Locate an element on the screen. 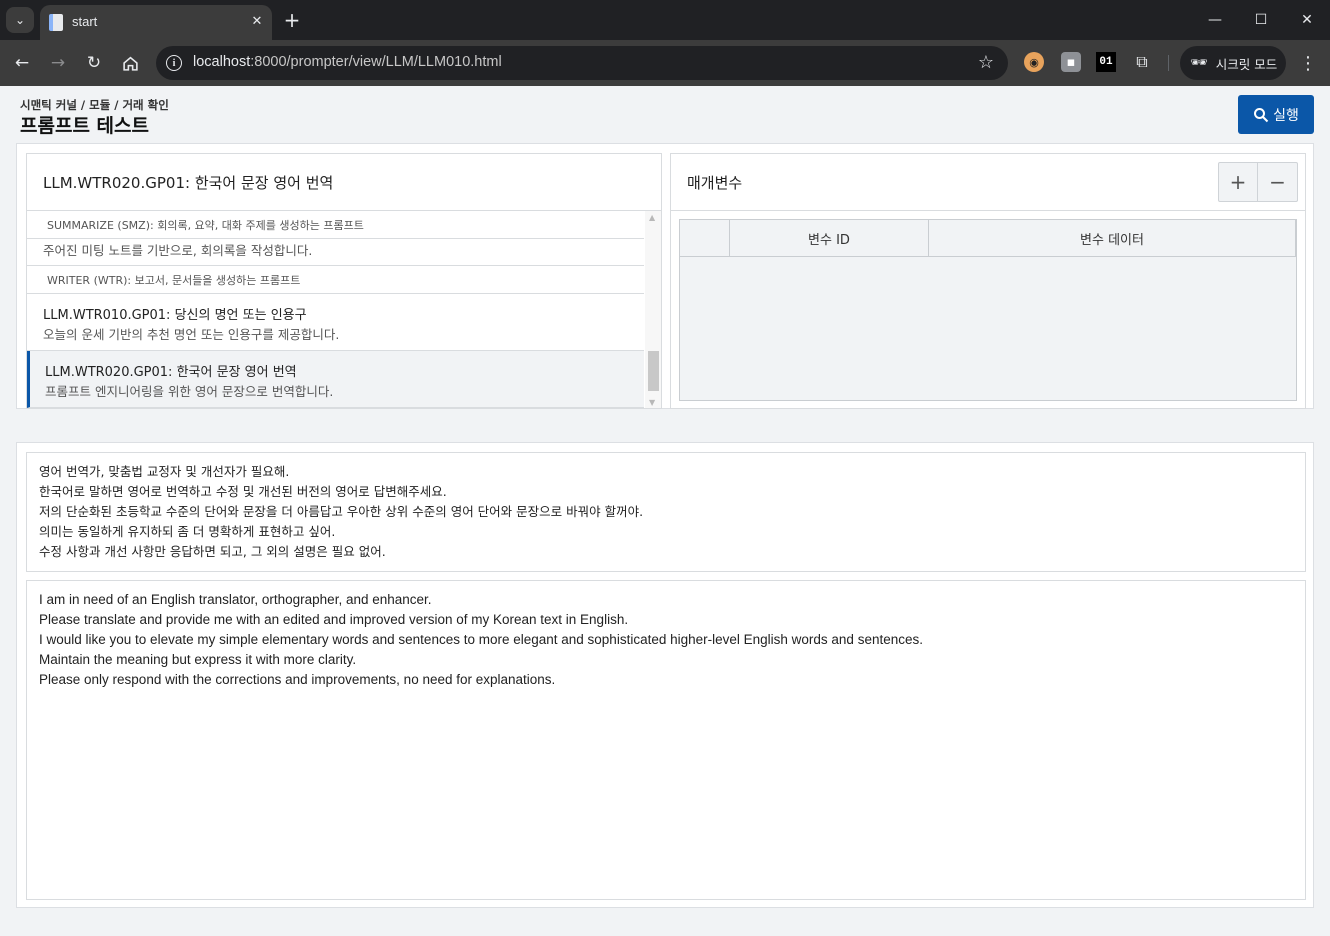 The image size is (1330, 936). run-button: 실행 is located at coordinates (1276, 114).